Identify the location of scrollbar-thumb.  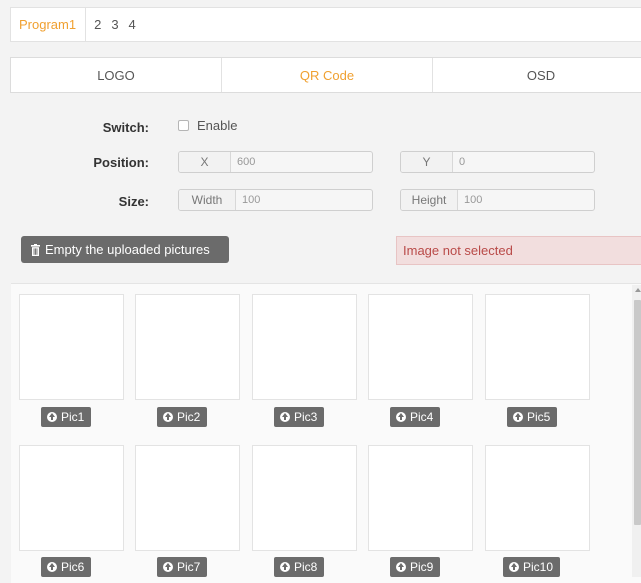
(637, 412).